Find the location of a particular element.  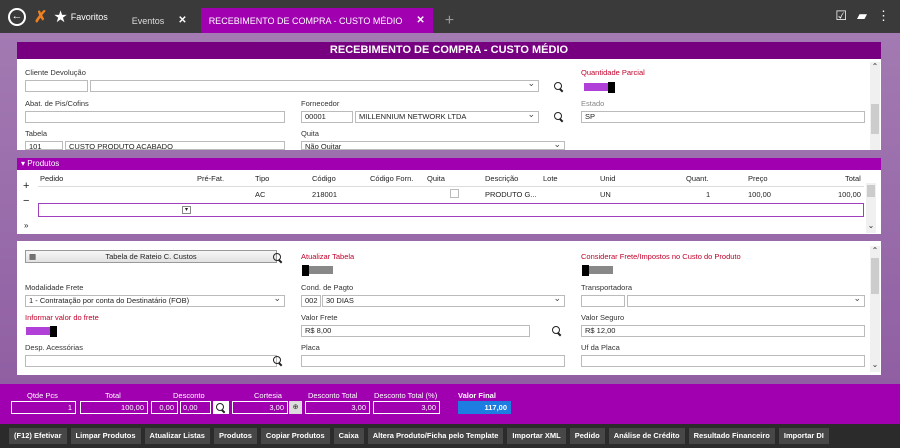

fornecedor-code-field: 00001 is located at coordinates (327, 117).